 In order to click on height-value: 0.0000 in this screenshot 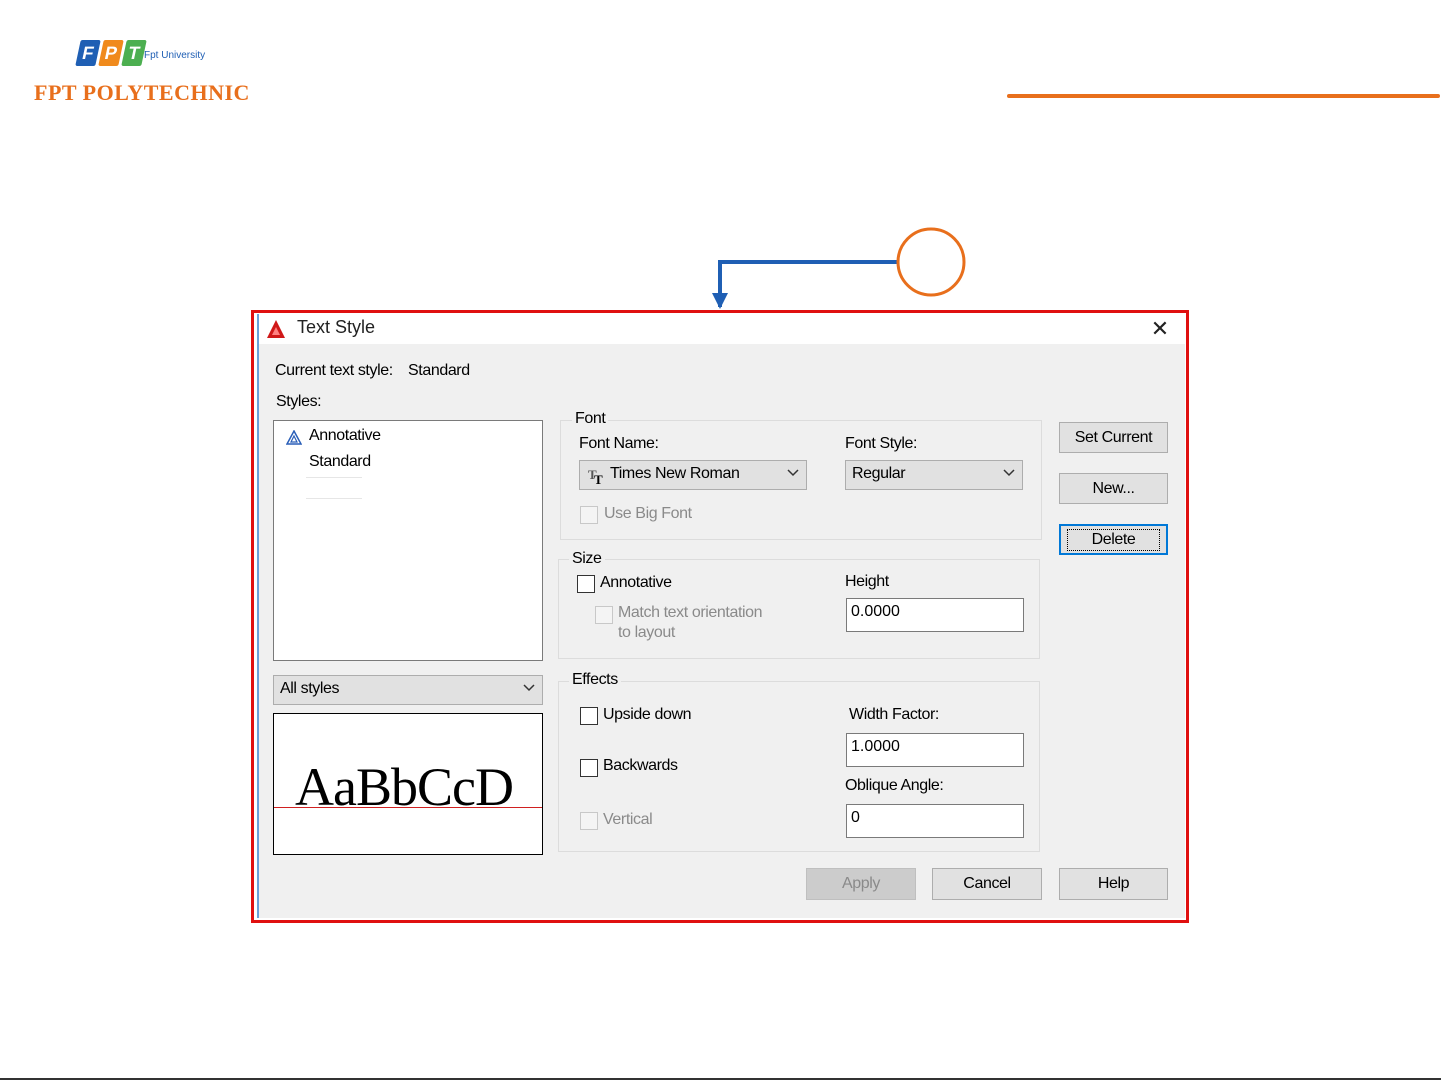, I will do `click(875, 611)`.